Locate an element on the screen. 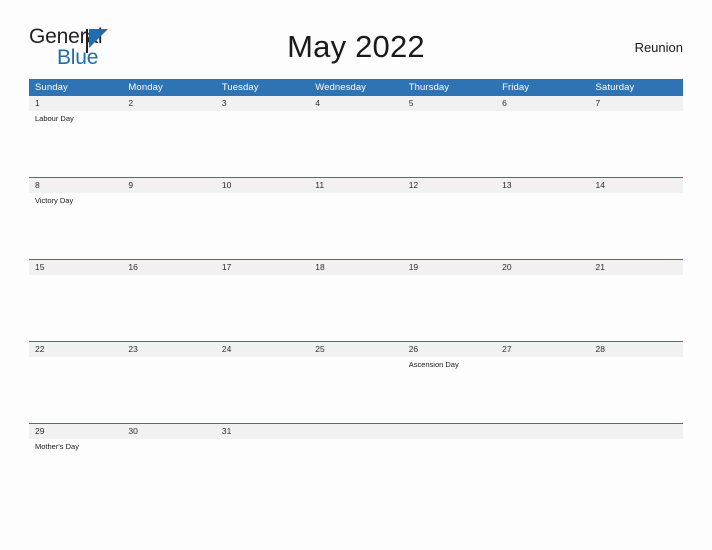 Image resolution: width=712 pixels, height=550 pixels. day-number-10: 10 is located at coordinates (262, 185).